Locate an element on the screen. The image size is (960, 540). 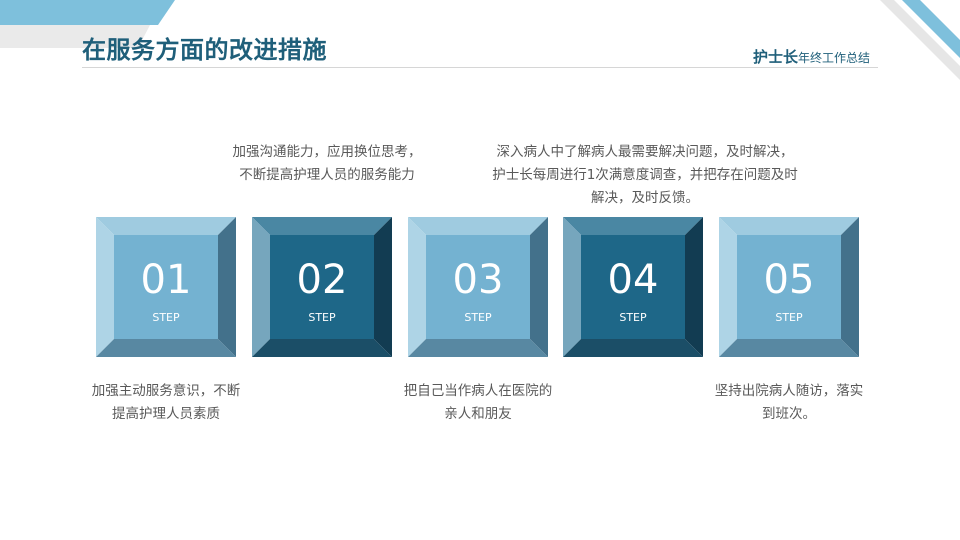
step-label-04: STEP is located at coordinates (633, 317).